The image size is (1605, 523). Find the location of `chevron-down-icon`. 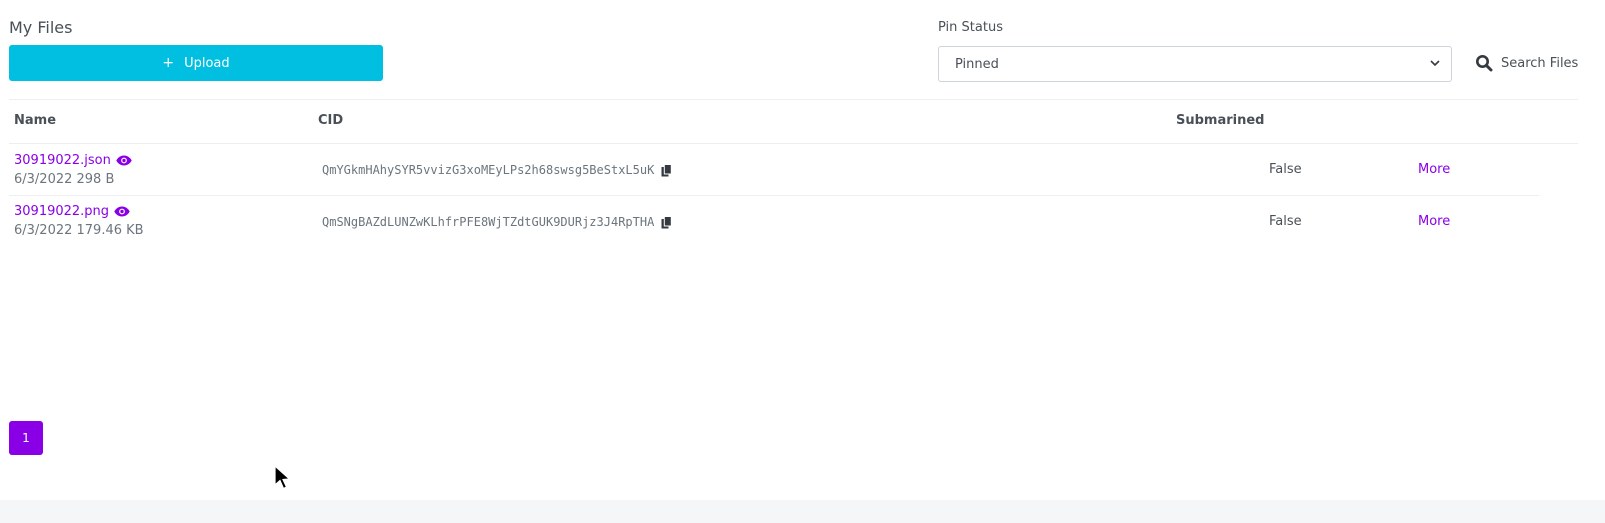

chevron-down-icon is located at coordinates (1435, 63).